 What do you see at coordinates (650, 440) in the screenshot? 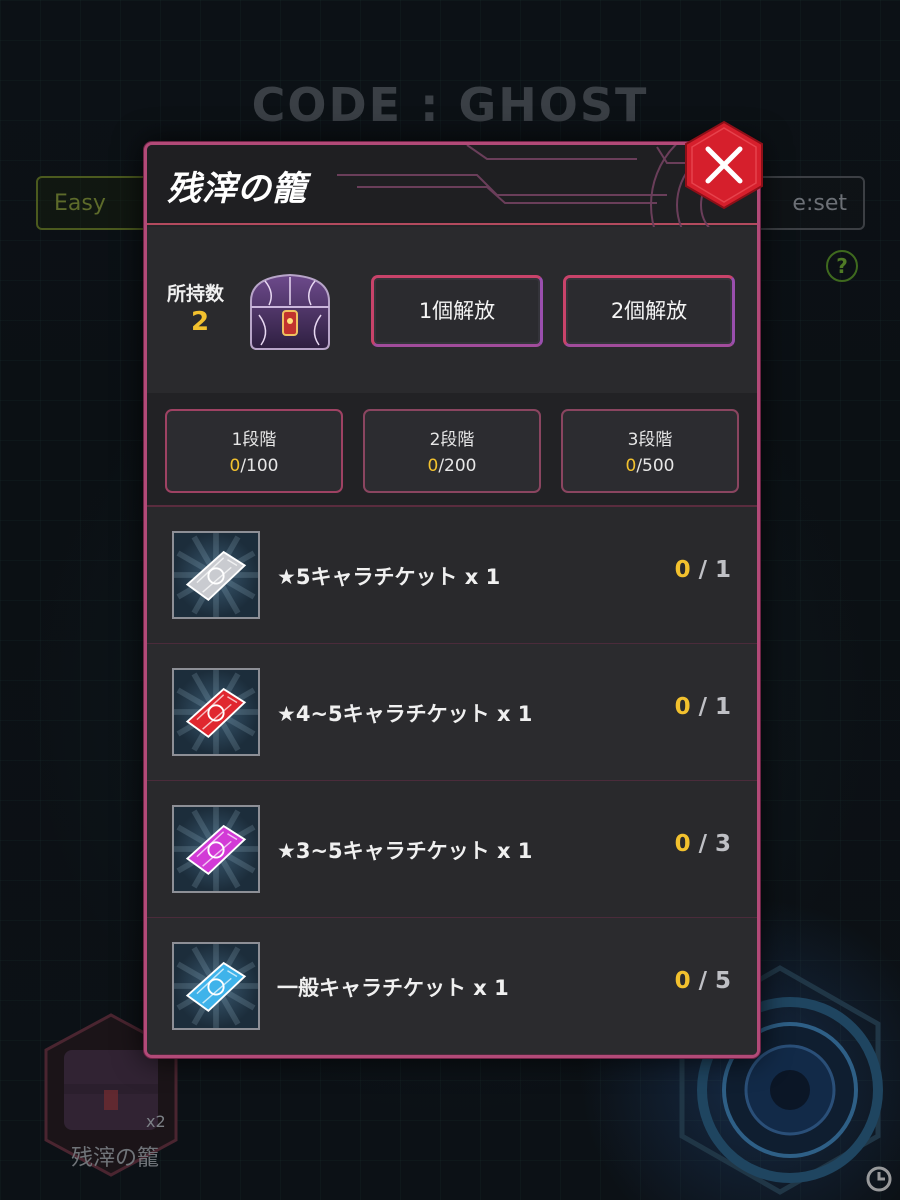
I see `stage-name: 3段階` at bounding box center [650, 440].